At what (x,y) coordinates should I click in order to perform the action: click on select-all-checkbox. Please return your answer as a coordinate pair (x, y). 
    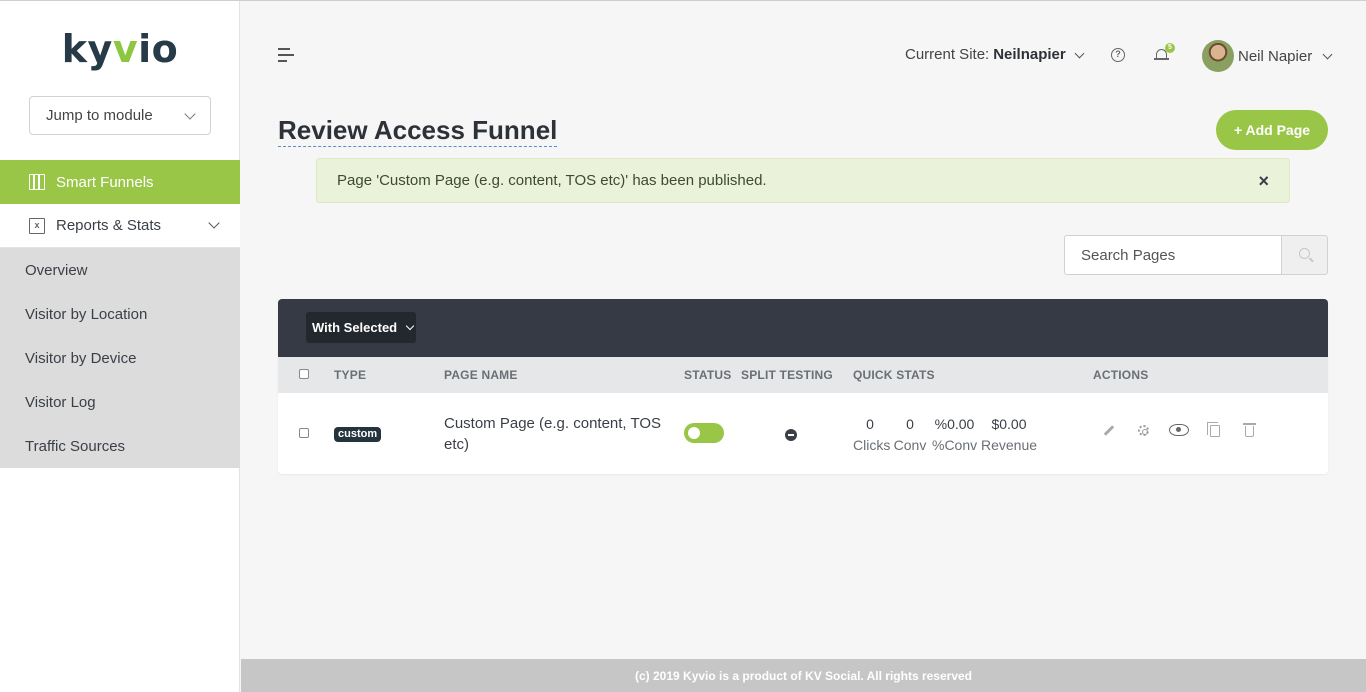
    Looking at the image, I should click on (304, 374).